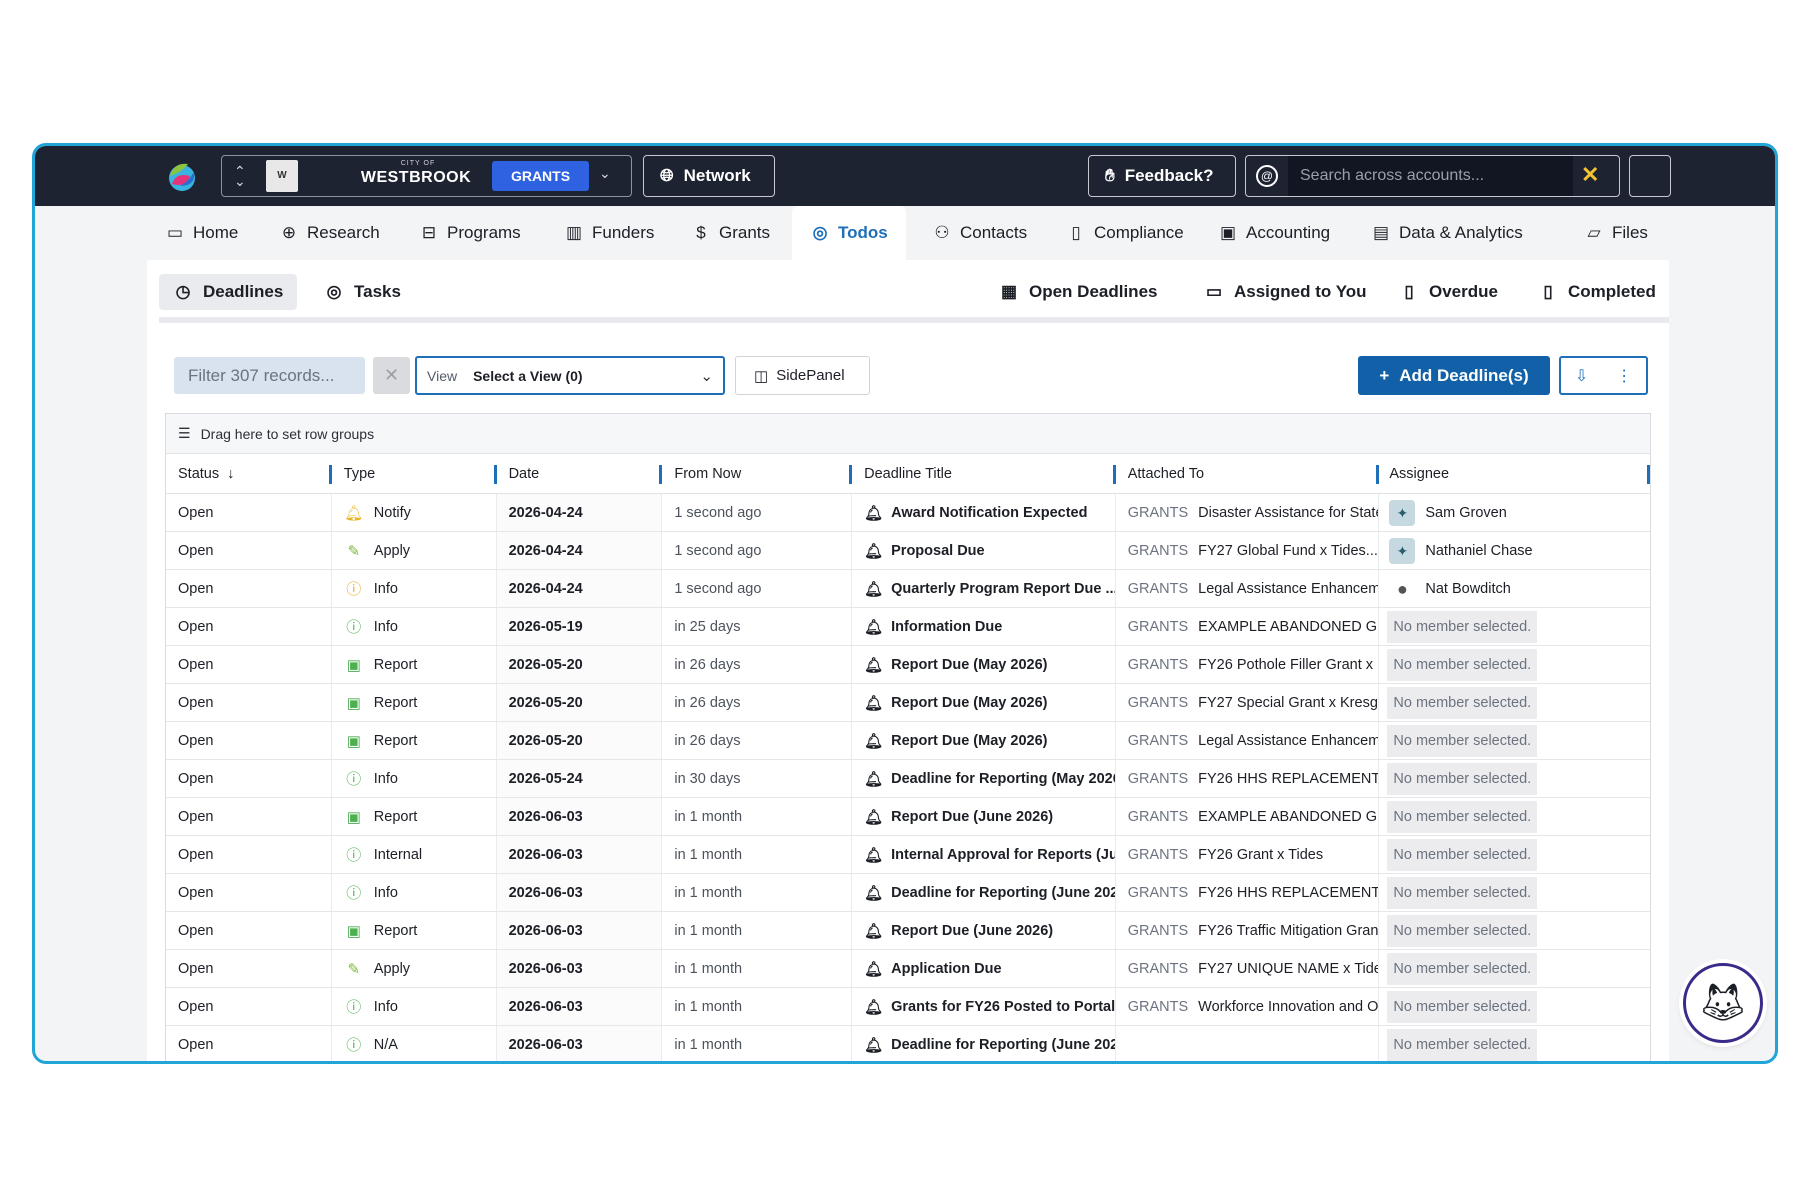 This screenshot has width=1800, height=1200. Describe the element at coordinates (182, 176) in the screenshot. I see `app-logo-icon` at that location.